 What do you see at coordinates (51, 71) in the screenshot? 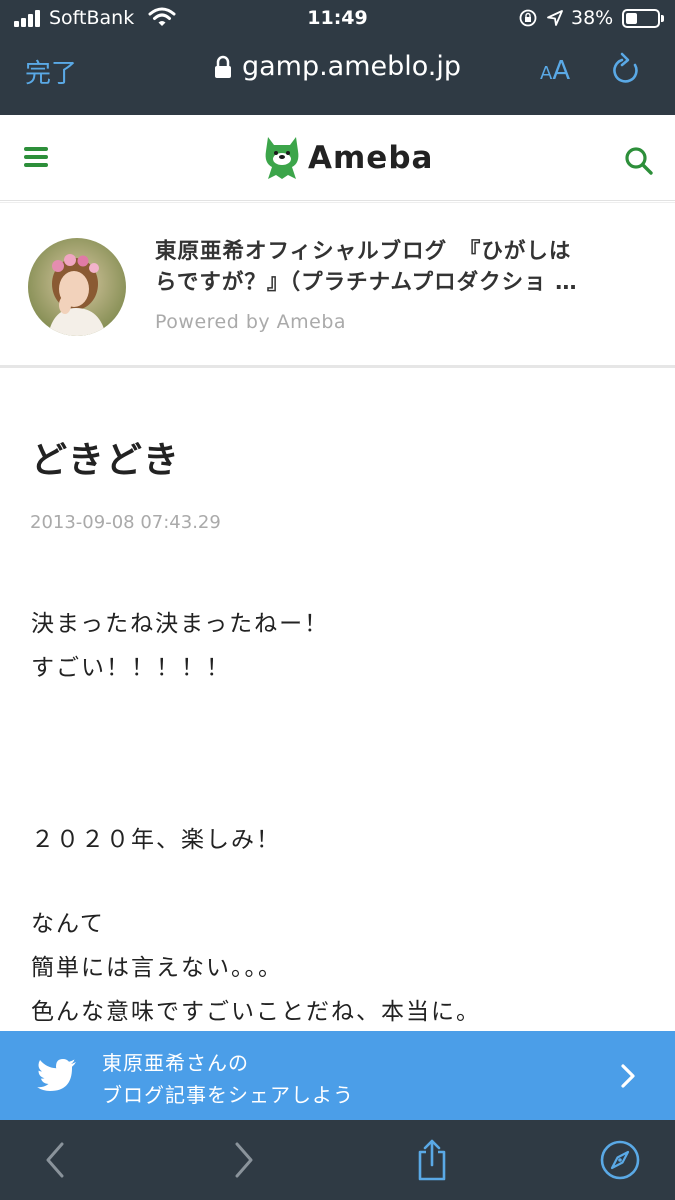
I see `done-button: 完了` at bounding box center [51, 71].